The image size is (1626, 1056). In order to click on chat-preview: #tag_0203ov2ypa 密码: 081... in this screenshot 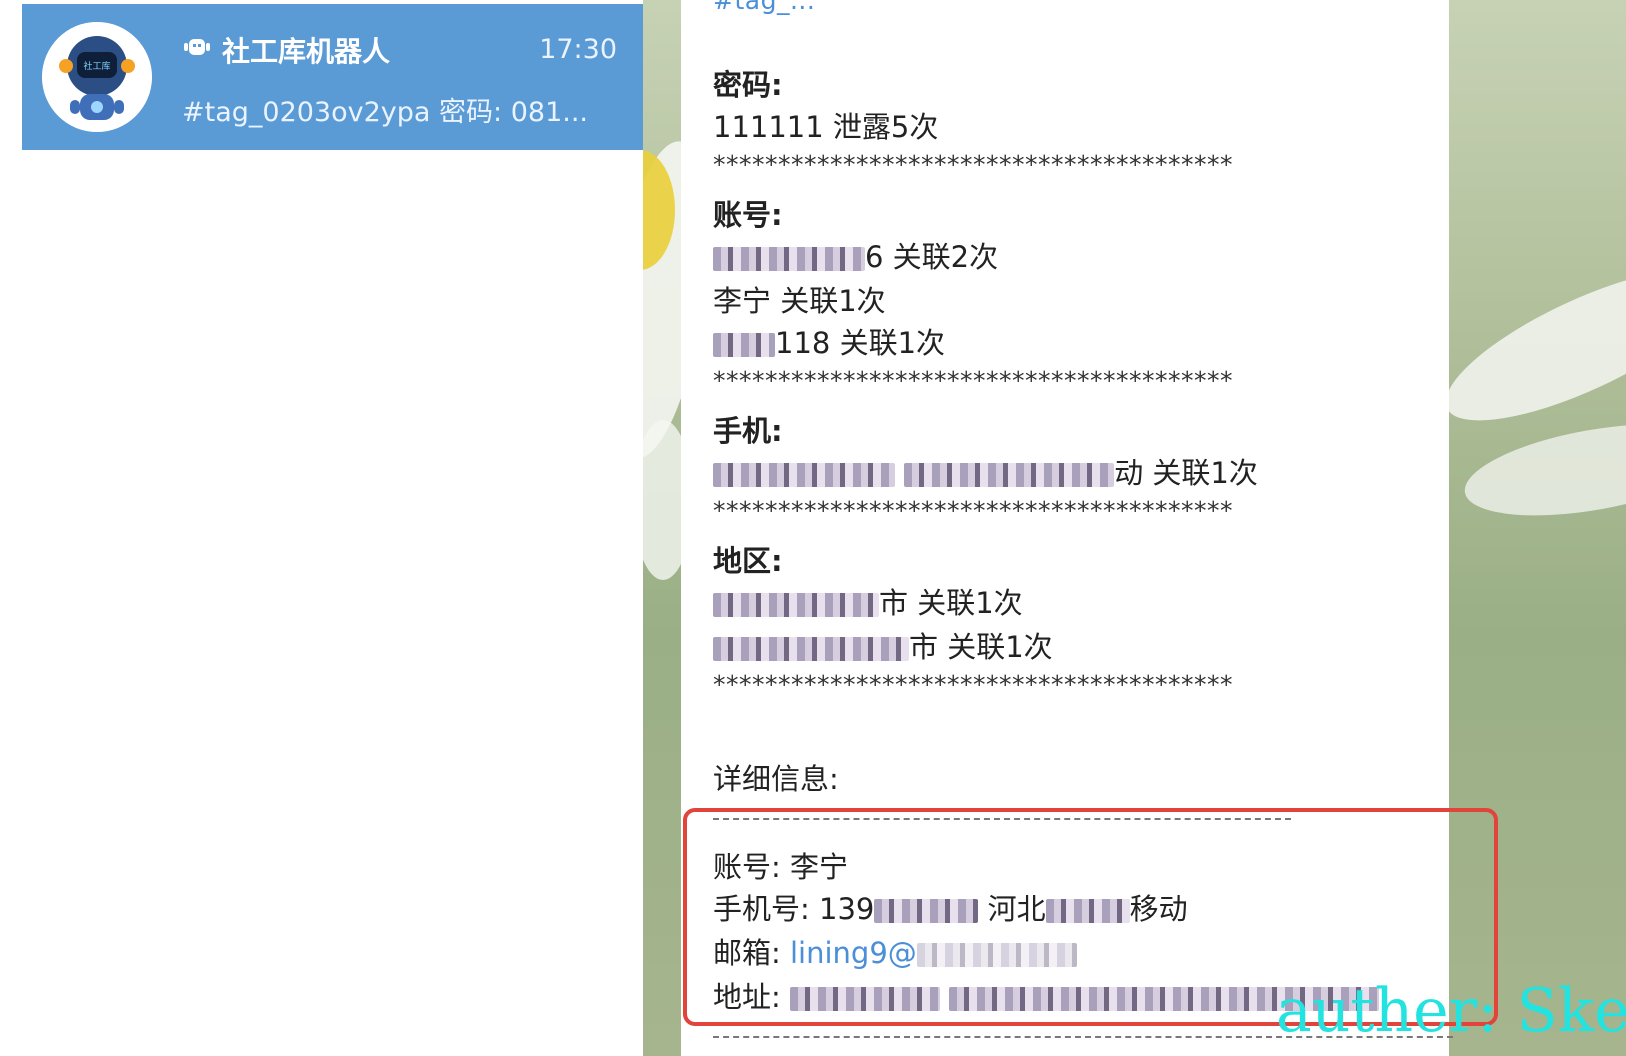, I will do `click(385, 112)`.